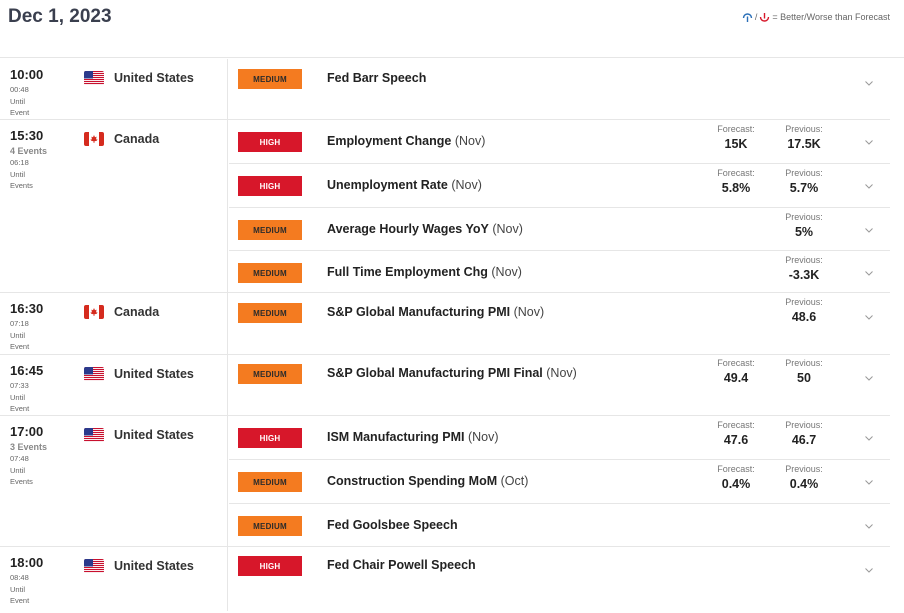  I want to click on event-title: Fed Barr Speech, so click(377, 78).